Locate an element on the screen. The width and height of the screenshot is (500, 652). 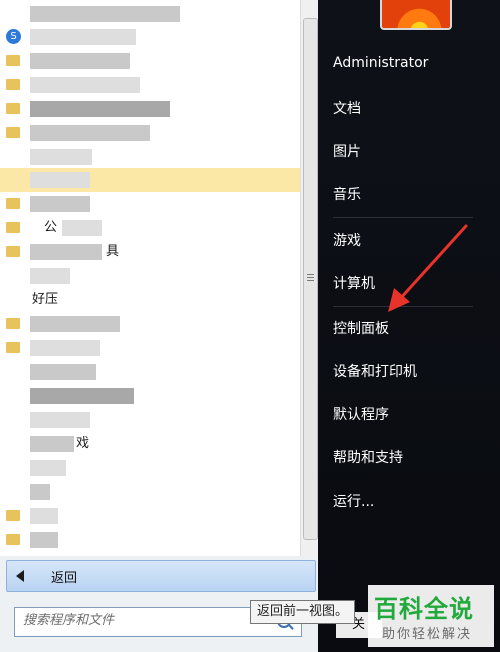
computer-link: 计算机 is located at coordinates (354, 283).